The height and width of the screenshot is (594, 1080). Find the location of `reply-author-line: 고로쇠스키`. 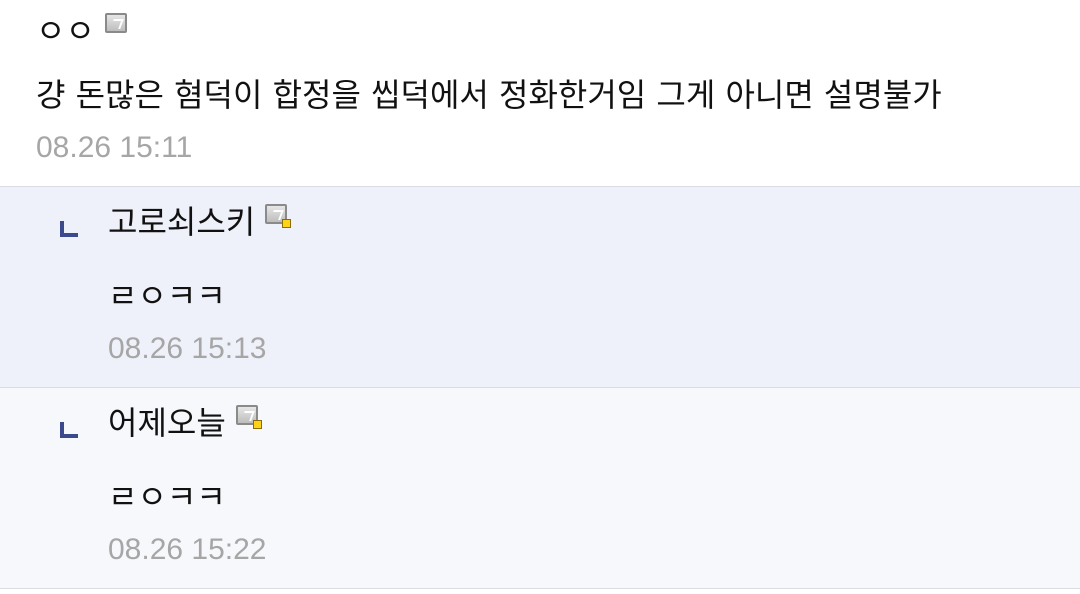

reply-author-line: 고로쇠스키 is located at coordinates (200, 222).